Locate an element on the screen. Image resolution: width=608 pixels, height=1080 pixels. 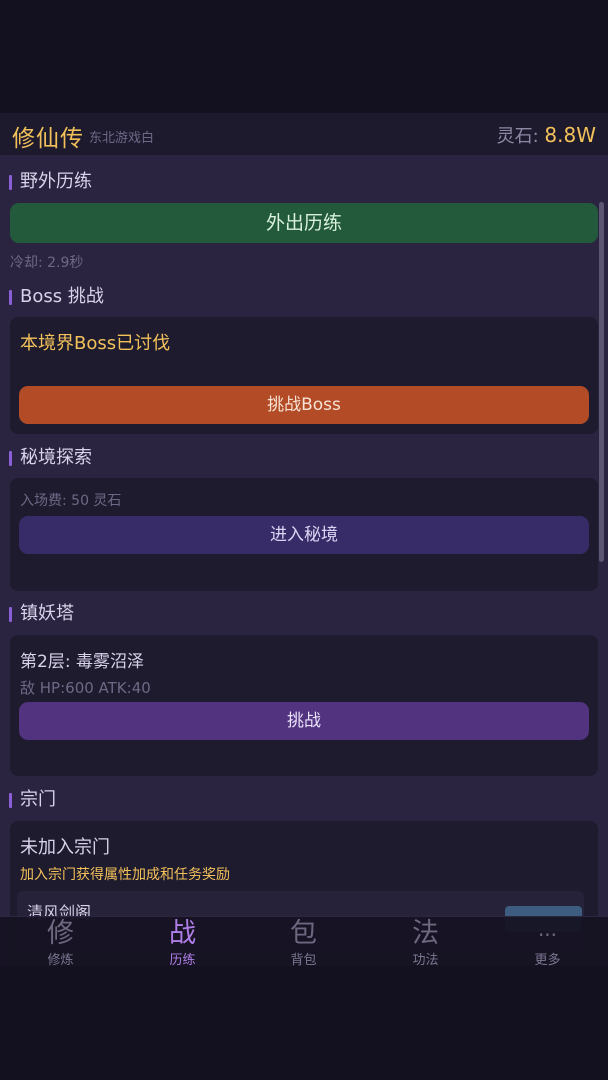
tab-battle: 战 历练 is located at coordinates (182, 941).